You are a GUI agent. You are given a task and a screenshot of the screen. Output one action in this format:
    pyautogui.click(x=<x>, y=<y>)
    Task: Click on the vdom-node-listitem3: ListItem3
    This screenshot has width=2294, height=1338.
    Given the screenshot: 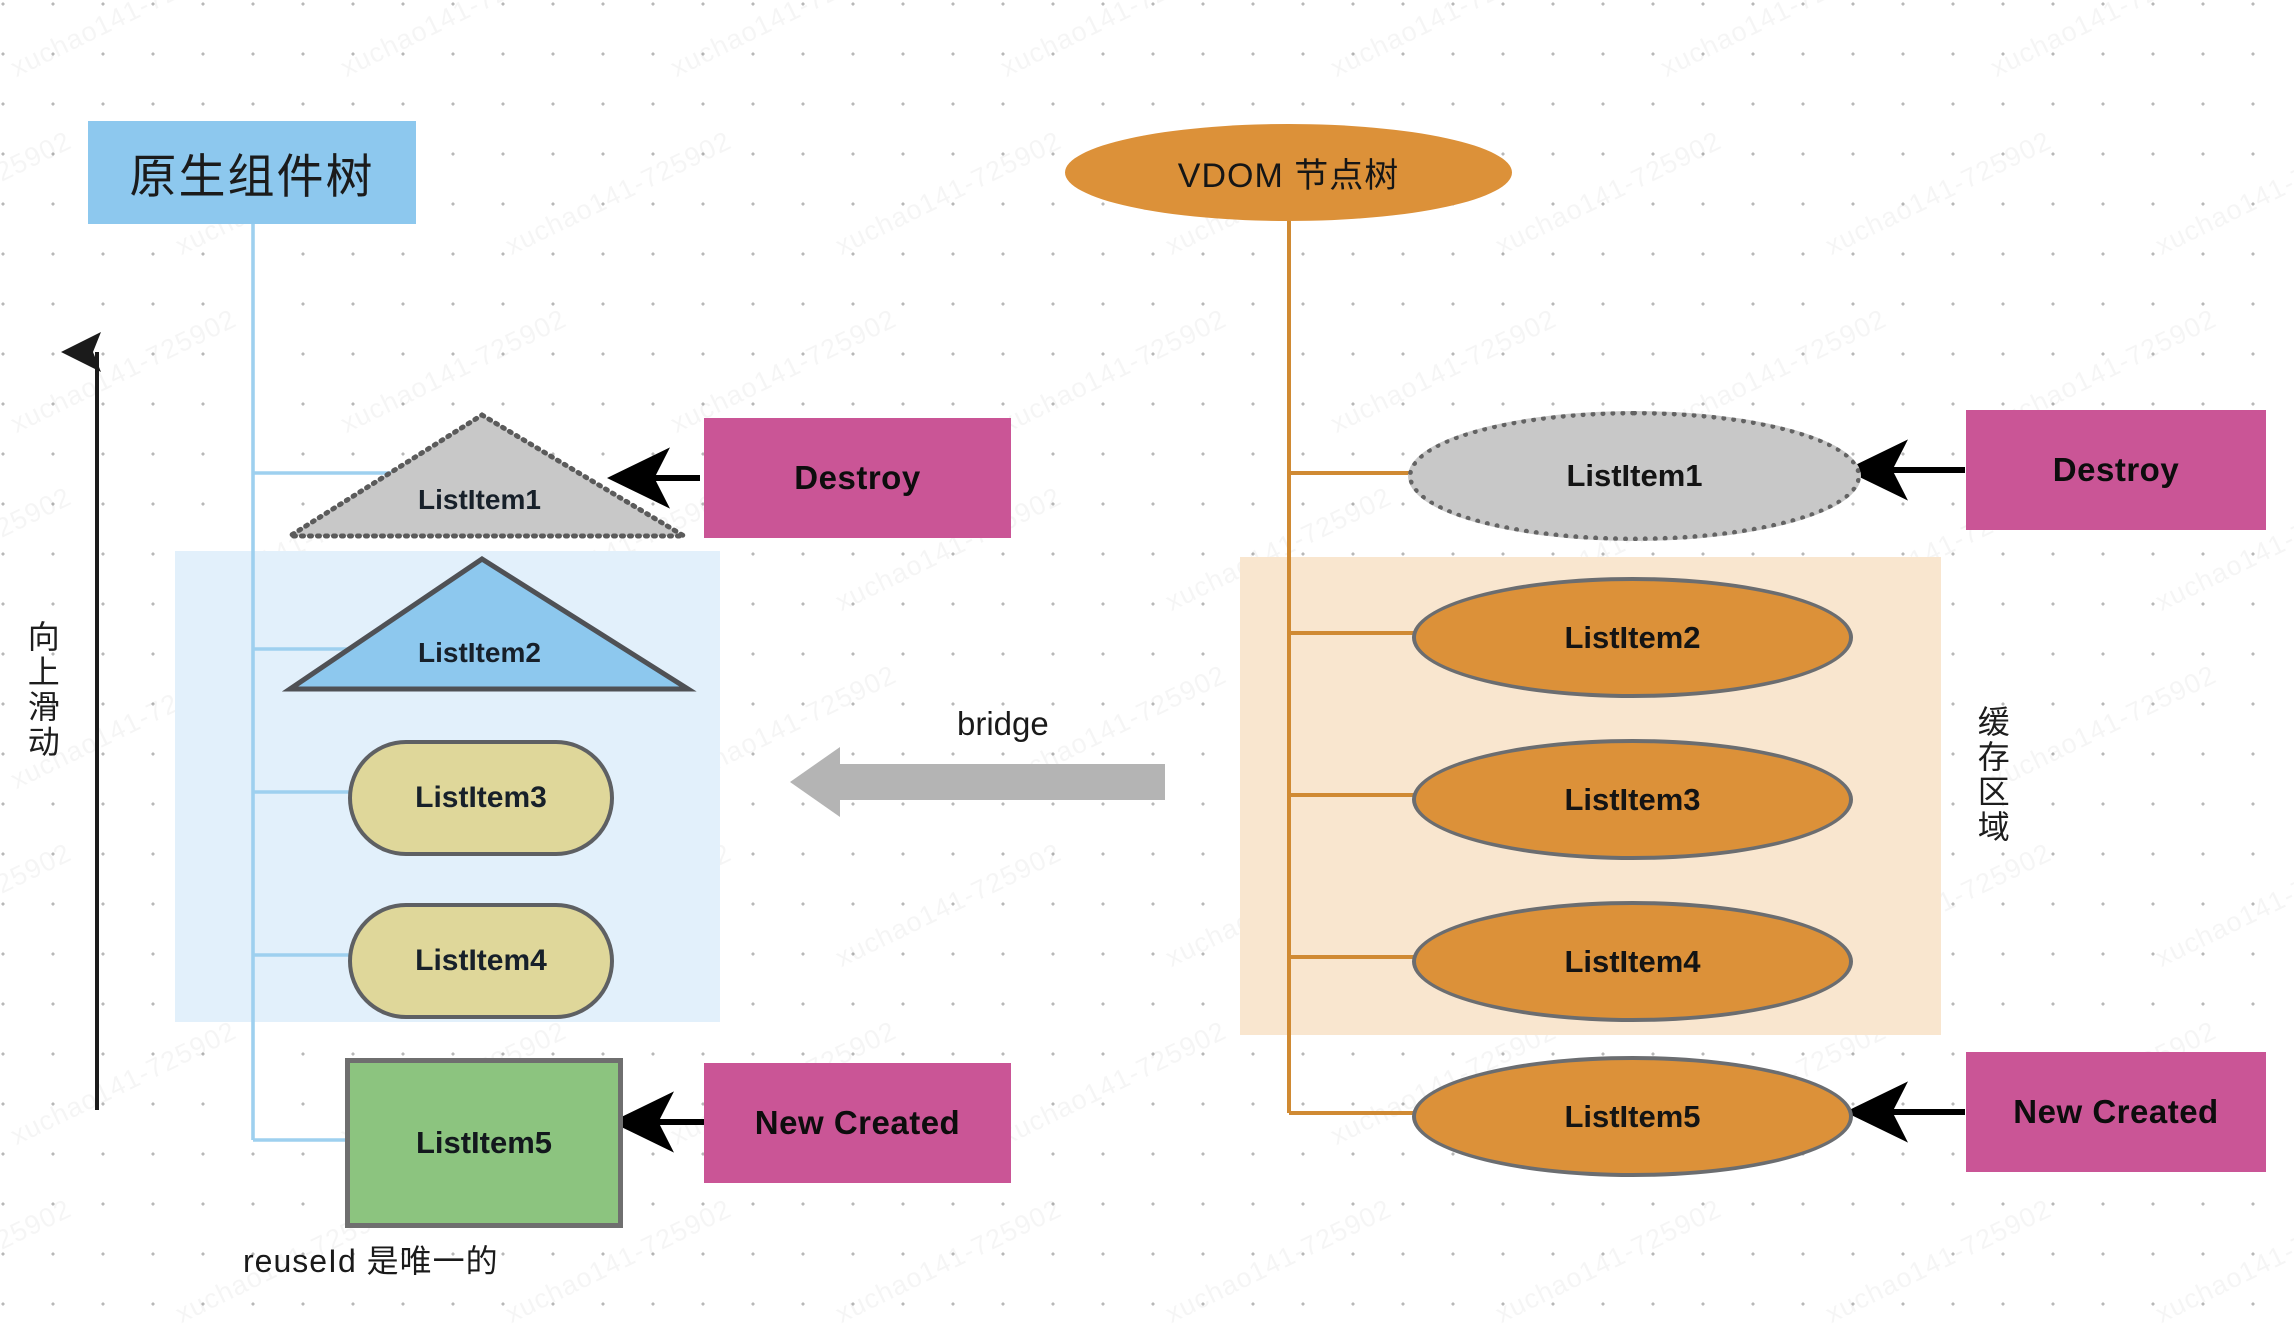 What is the action you would take?
    pyautogui.click(x=1632, y=799)
    